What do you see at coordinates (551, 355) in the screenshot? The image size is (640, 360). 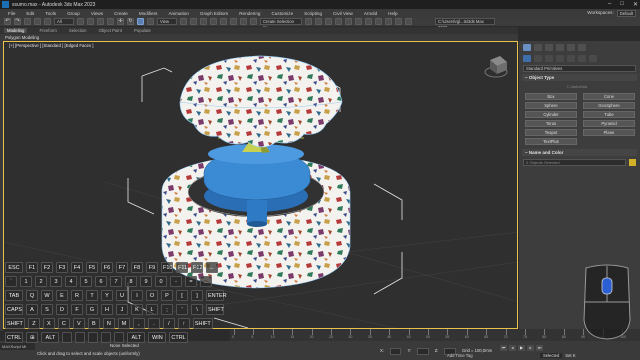 I see `selected-dropdown: Selected` at bounding box center [551, 355].